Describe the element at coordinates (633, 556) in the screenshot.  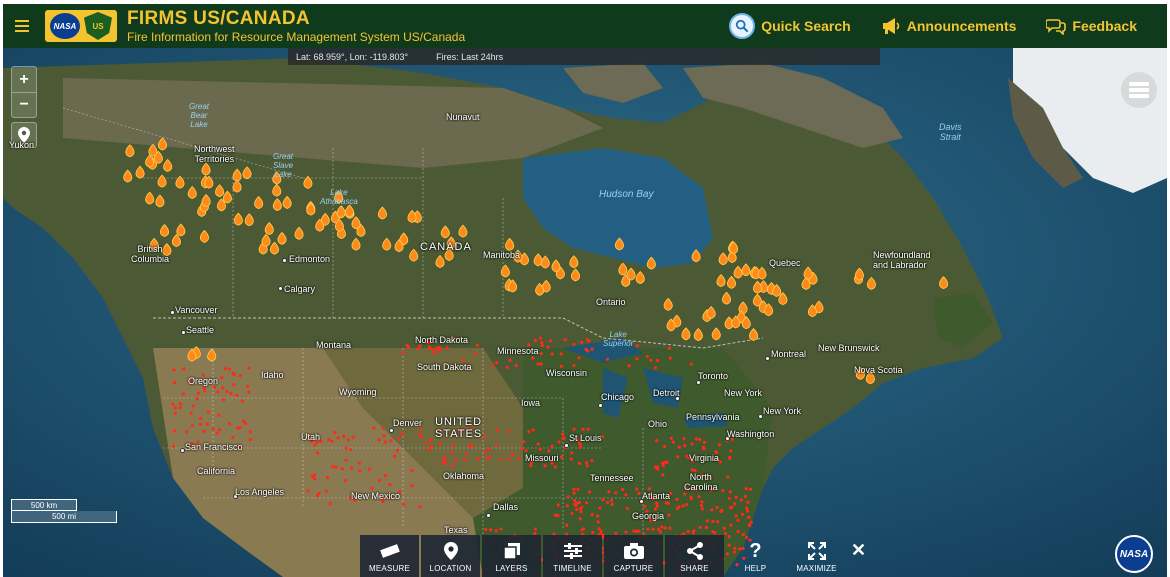
I see `capture-button: CAPTURE` at that location.